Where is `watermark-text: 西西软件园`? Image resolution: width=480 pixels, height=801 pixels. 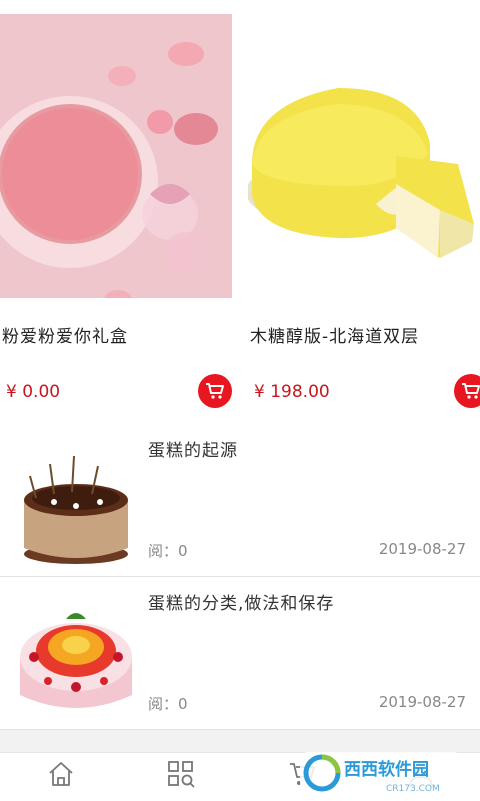
watermark-text: 西西软件园 is located at coordinates (386, 769).